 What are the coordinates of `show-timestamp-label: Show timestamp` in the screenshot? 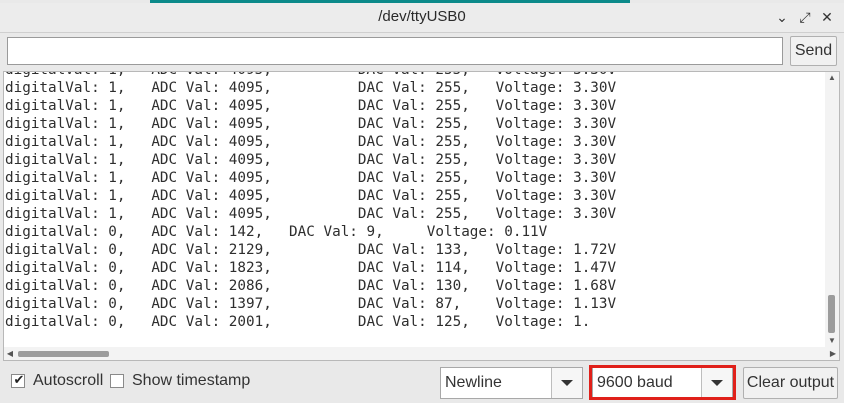 It's located at (191, 380).